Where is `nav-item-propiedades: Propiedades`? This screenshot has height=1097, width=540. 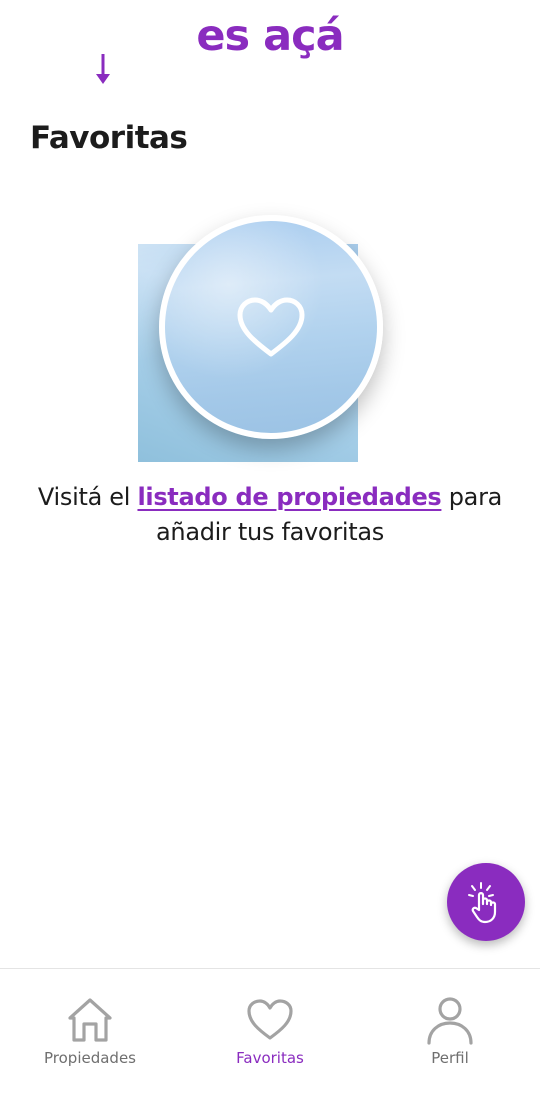
nav-item-propiedades: Propiedades is located at coordinates (90, 1033).